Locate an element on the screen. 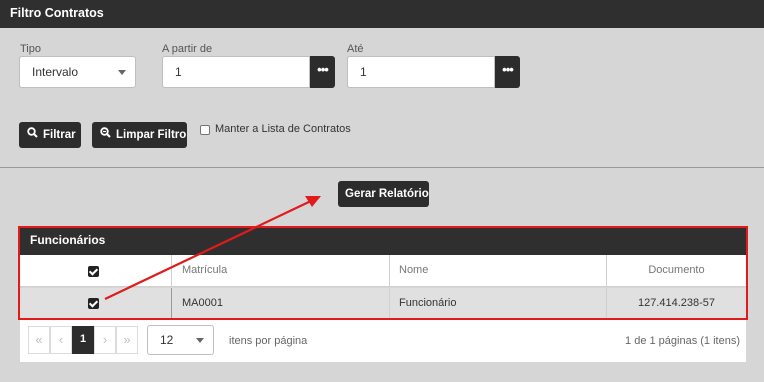  last-page-button: » is located at coordinates (127, 340).